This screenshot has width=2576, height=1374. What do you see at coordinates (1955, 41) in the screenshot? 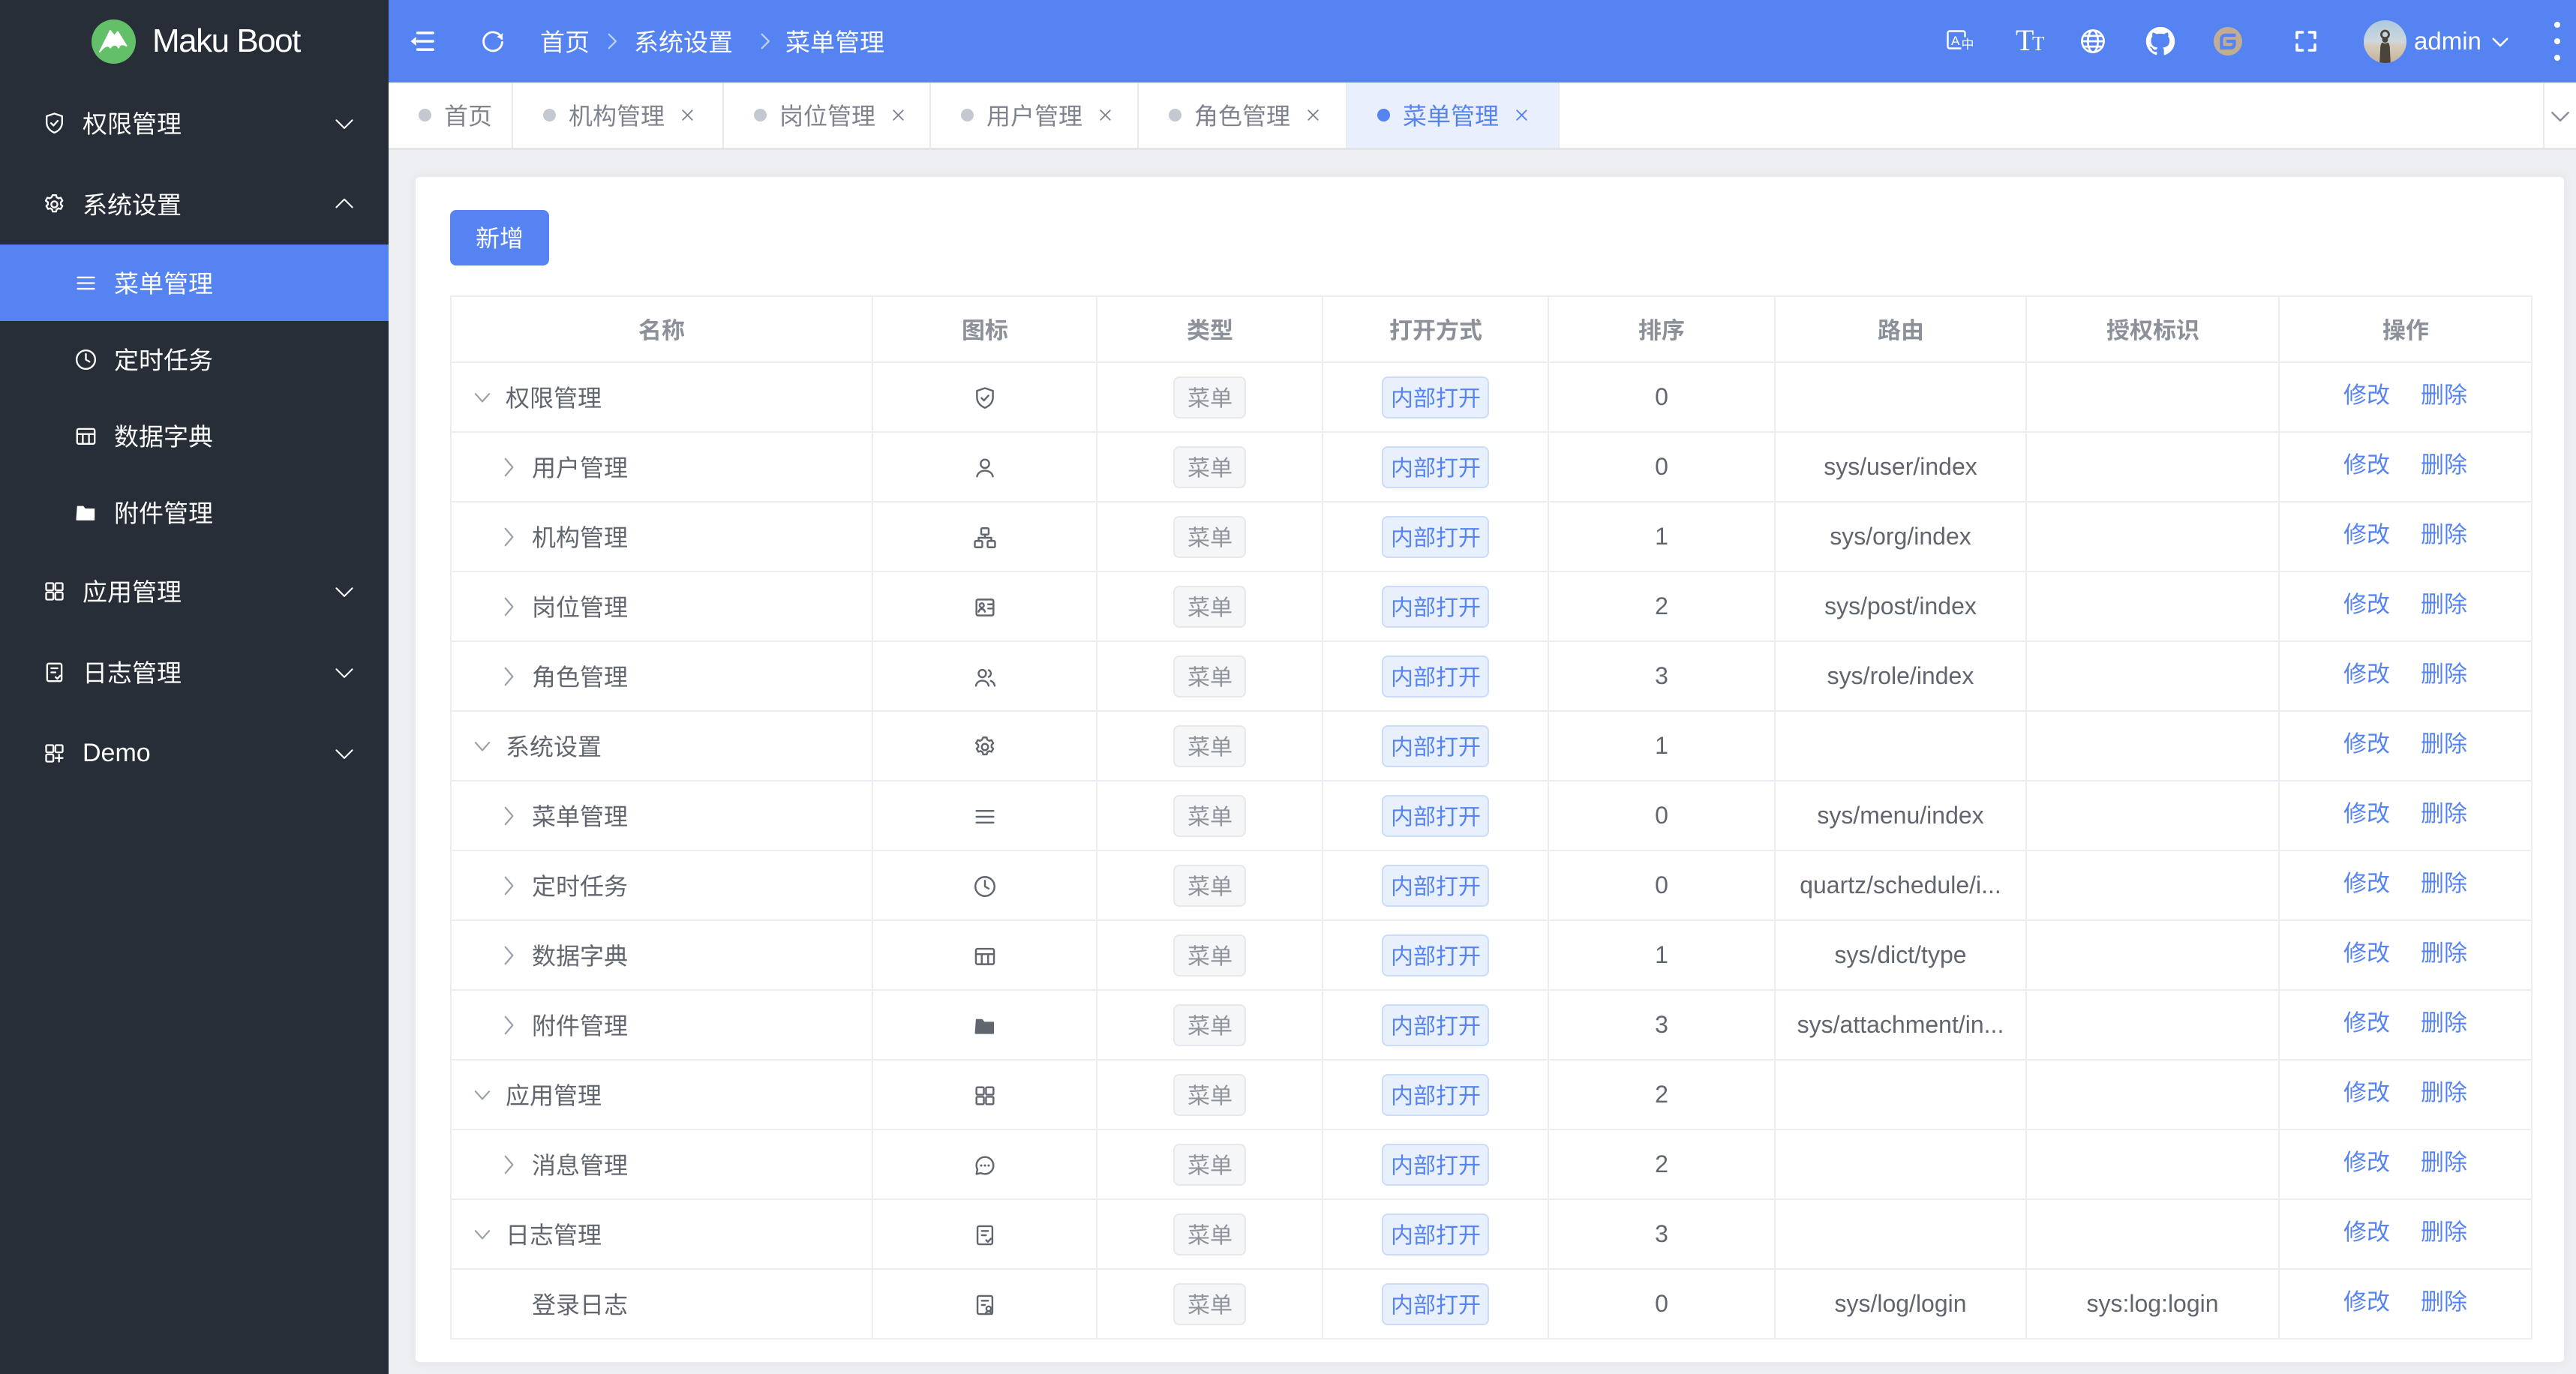
I see `svg-text: A` at bounding box center [1955, 41].